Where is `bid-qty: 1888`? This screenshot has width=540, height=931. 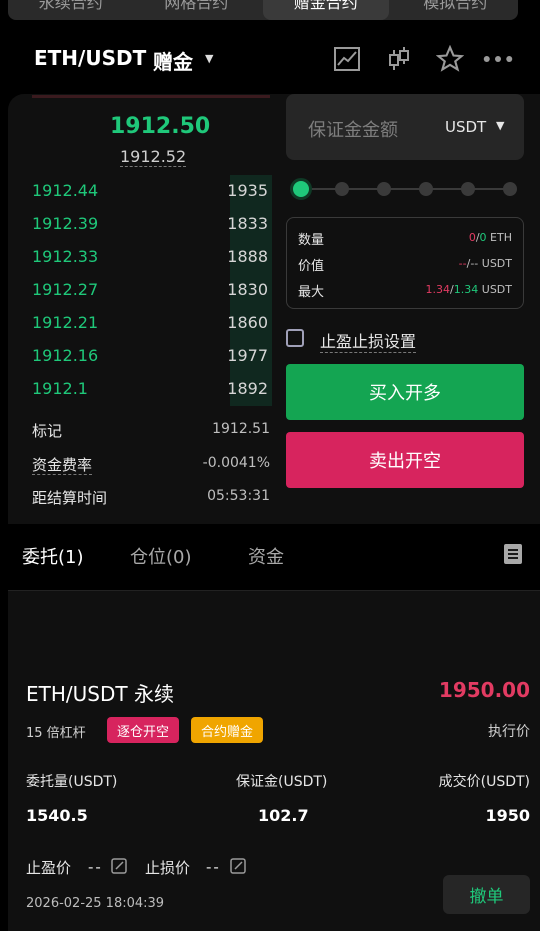 bid-qty: 1888 is located at coordinates (247, 256).